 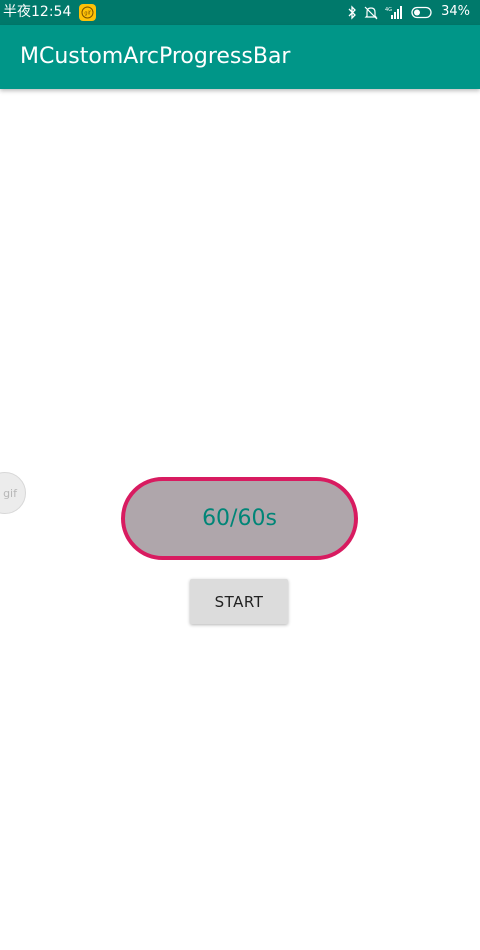 I want to click on status-left: 半夜12:54 gif, so click(x=50, y=12).